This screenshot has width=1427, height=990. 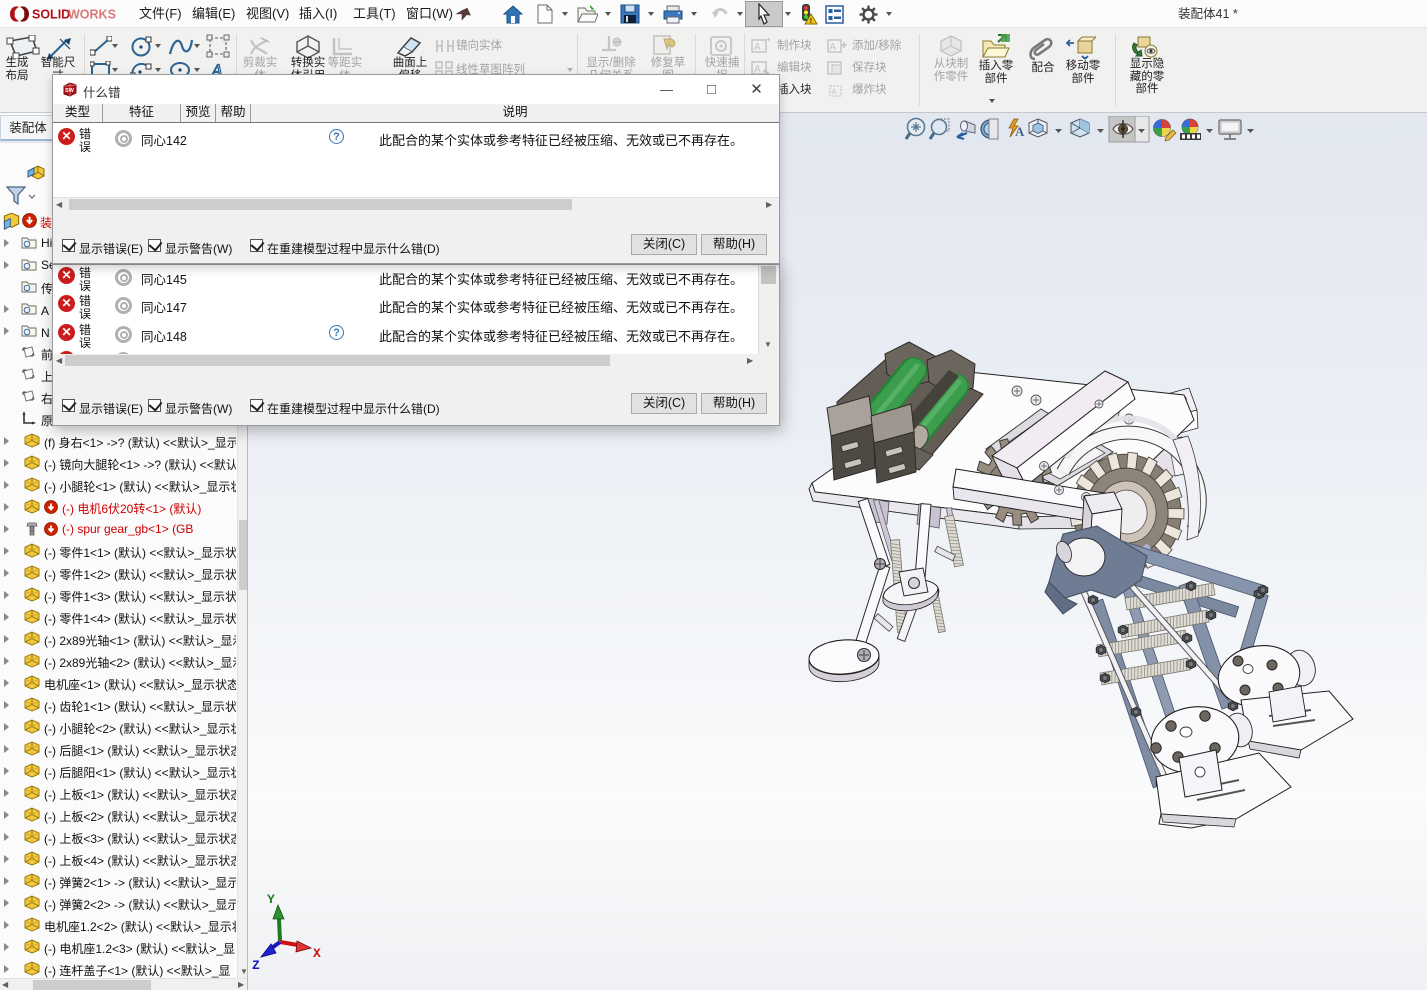 What do you see at coordinates (271, 899) in the screenshot?
I see `svg-text: Y` at bounding box center [271, 899].